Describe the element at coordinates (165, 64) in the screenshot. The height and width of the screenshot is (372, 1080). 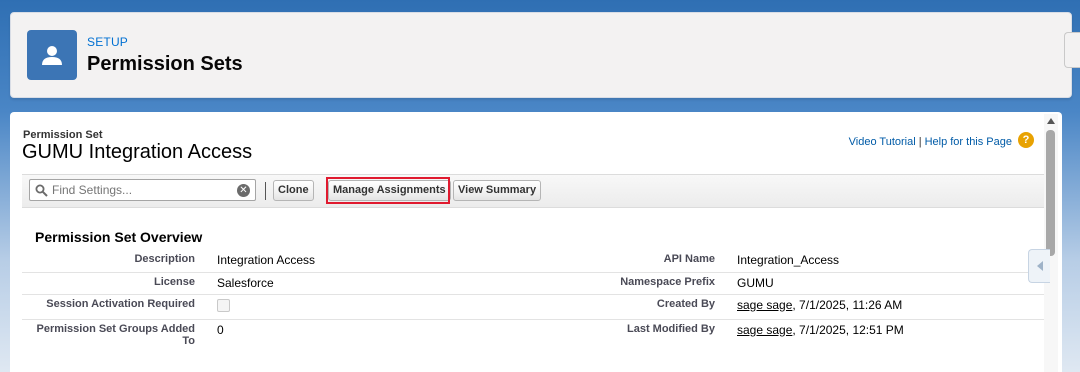
I see `page-title: Permission Sets` at that location.